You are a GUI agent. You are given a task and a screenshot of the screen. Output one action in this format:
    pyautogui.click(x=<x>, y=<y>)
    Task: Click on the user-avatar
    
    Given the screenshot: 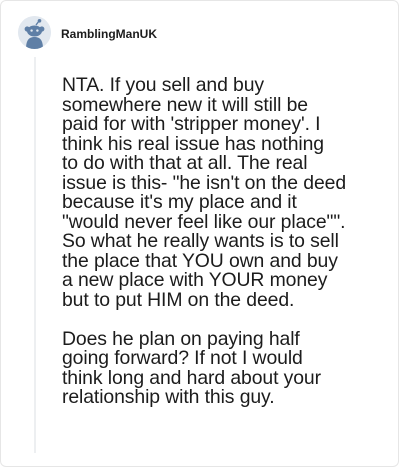 What is the action you would take?
    pyautogui.click(x=34, y=32)
    